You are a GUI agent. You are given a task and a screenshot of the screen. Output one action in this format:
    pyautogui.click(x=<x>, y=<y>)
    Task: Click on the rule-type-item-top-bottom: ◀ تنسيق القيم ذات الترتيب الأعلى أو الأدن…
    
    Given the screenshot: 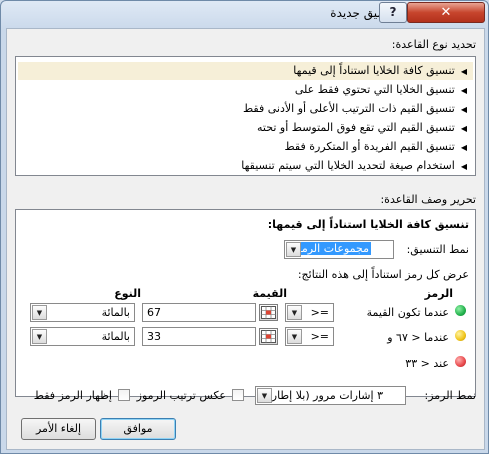 What is the action you would take?
    pyautogui.click(x=245, y=109)
    